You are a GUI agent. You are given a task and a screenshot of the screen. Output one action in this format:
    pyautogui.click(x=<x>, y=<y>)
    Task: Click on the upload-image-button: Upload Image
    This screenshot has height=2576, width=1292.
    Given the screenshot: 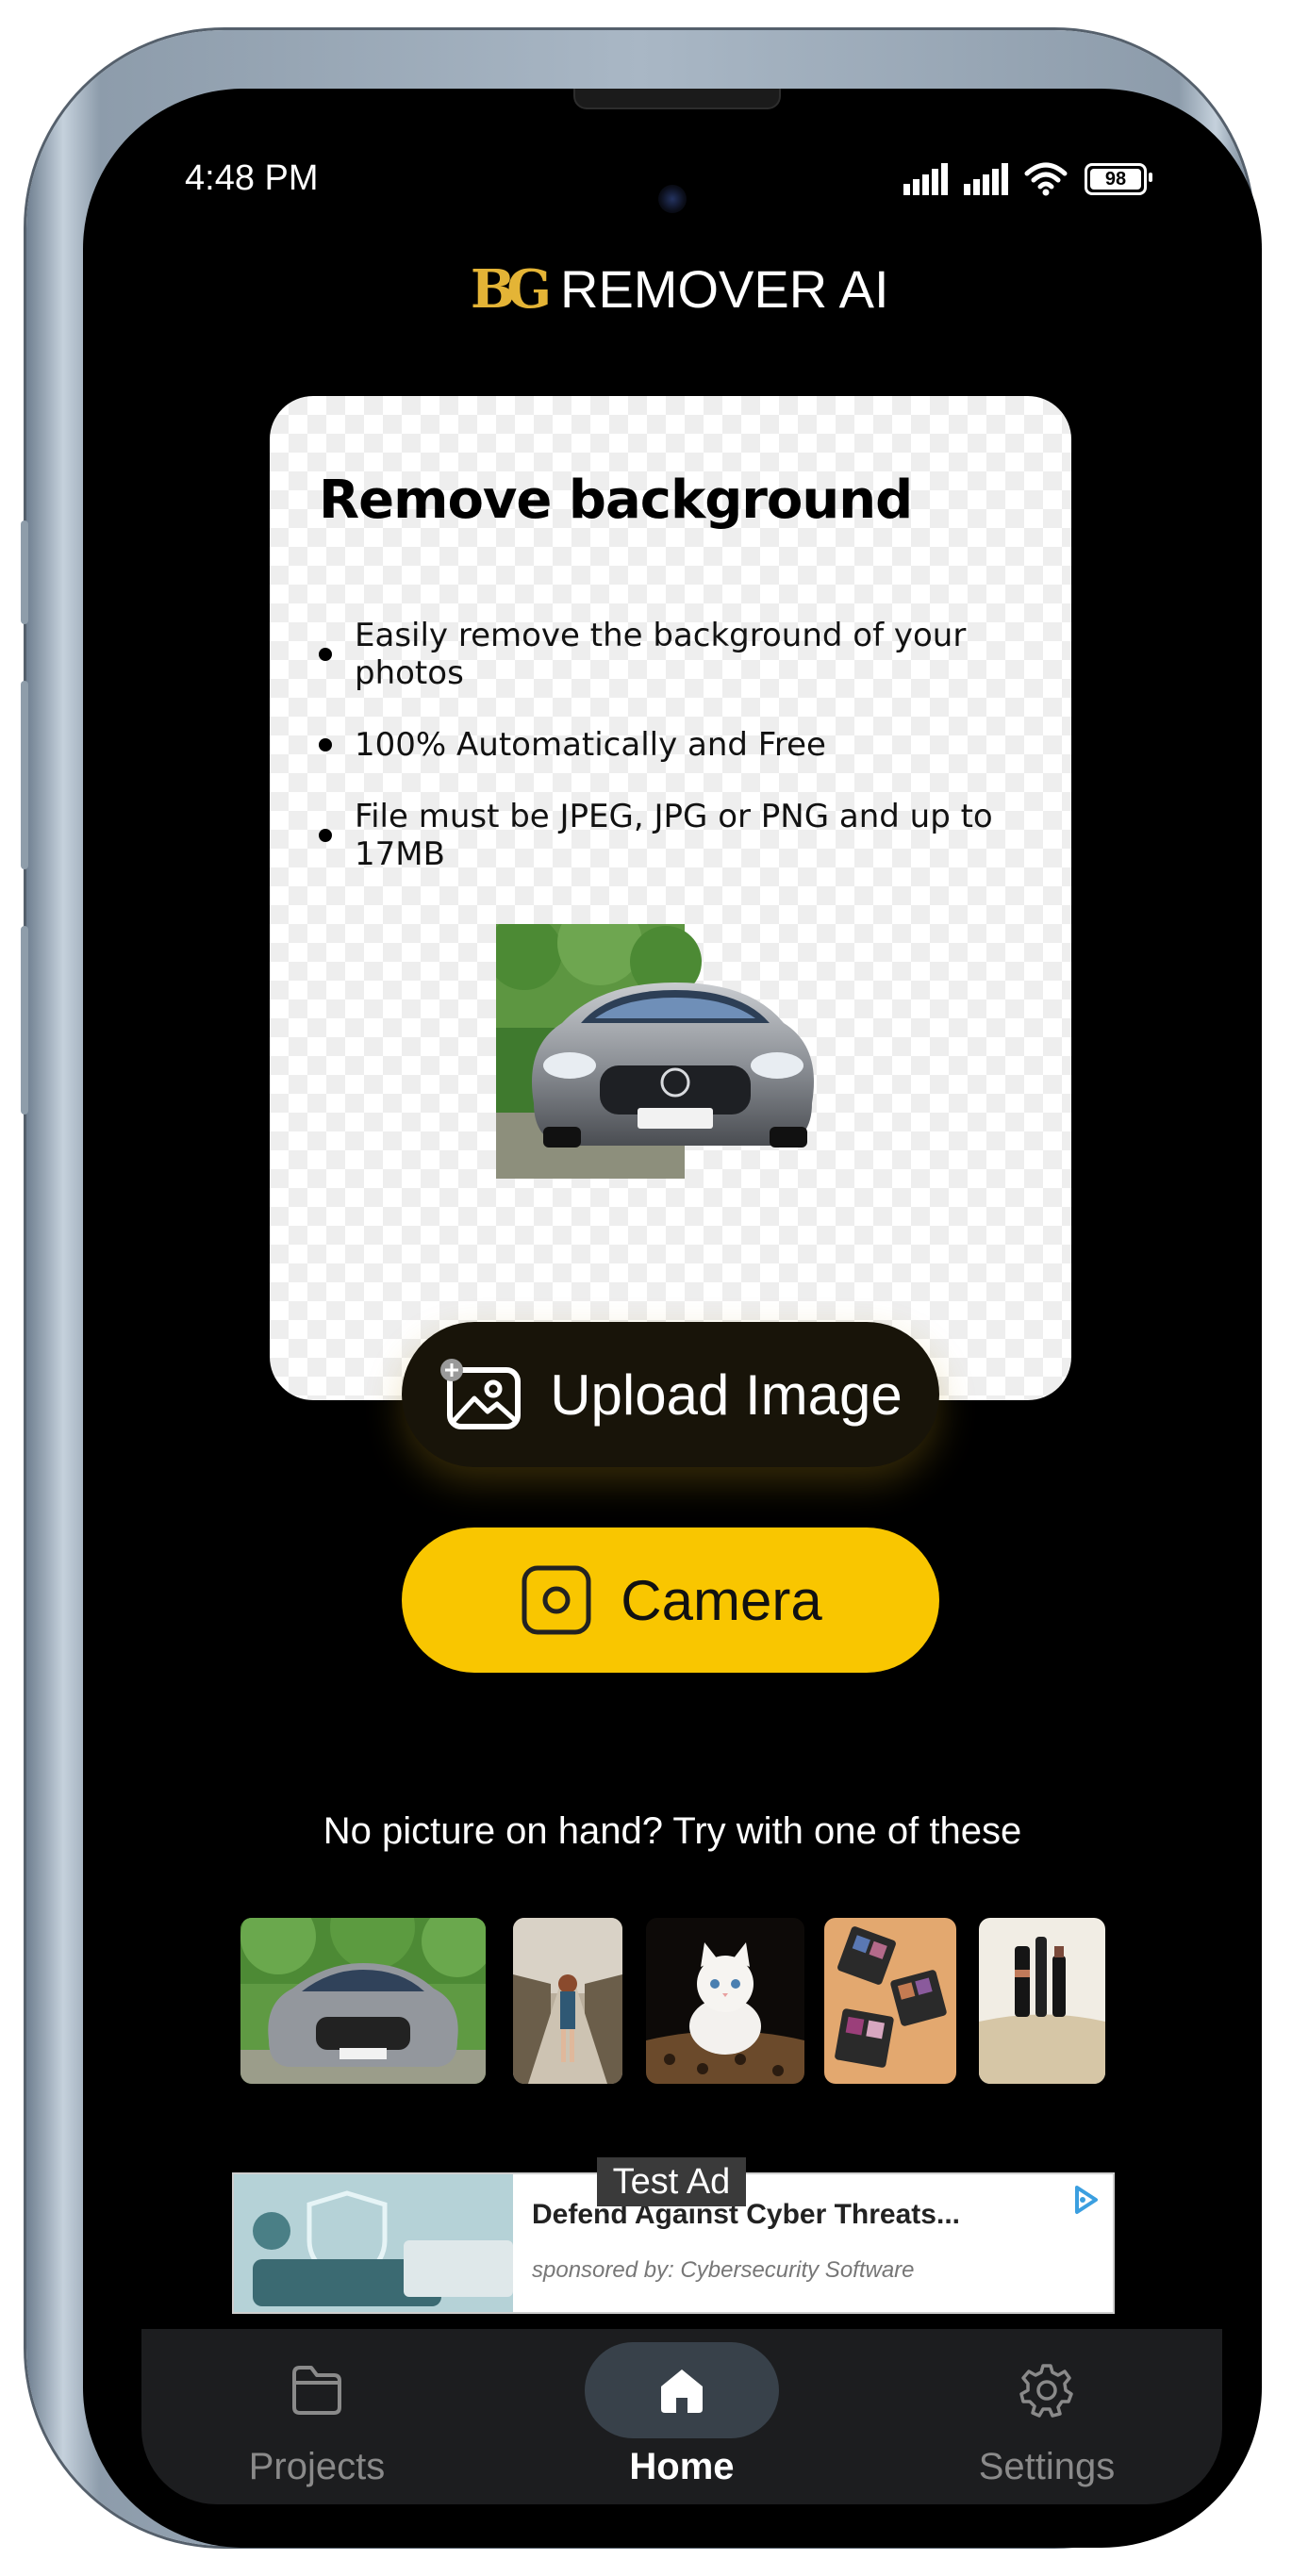 What is the action you would take?
    pyautogui.click(x=670, y=1394)
    